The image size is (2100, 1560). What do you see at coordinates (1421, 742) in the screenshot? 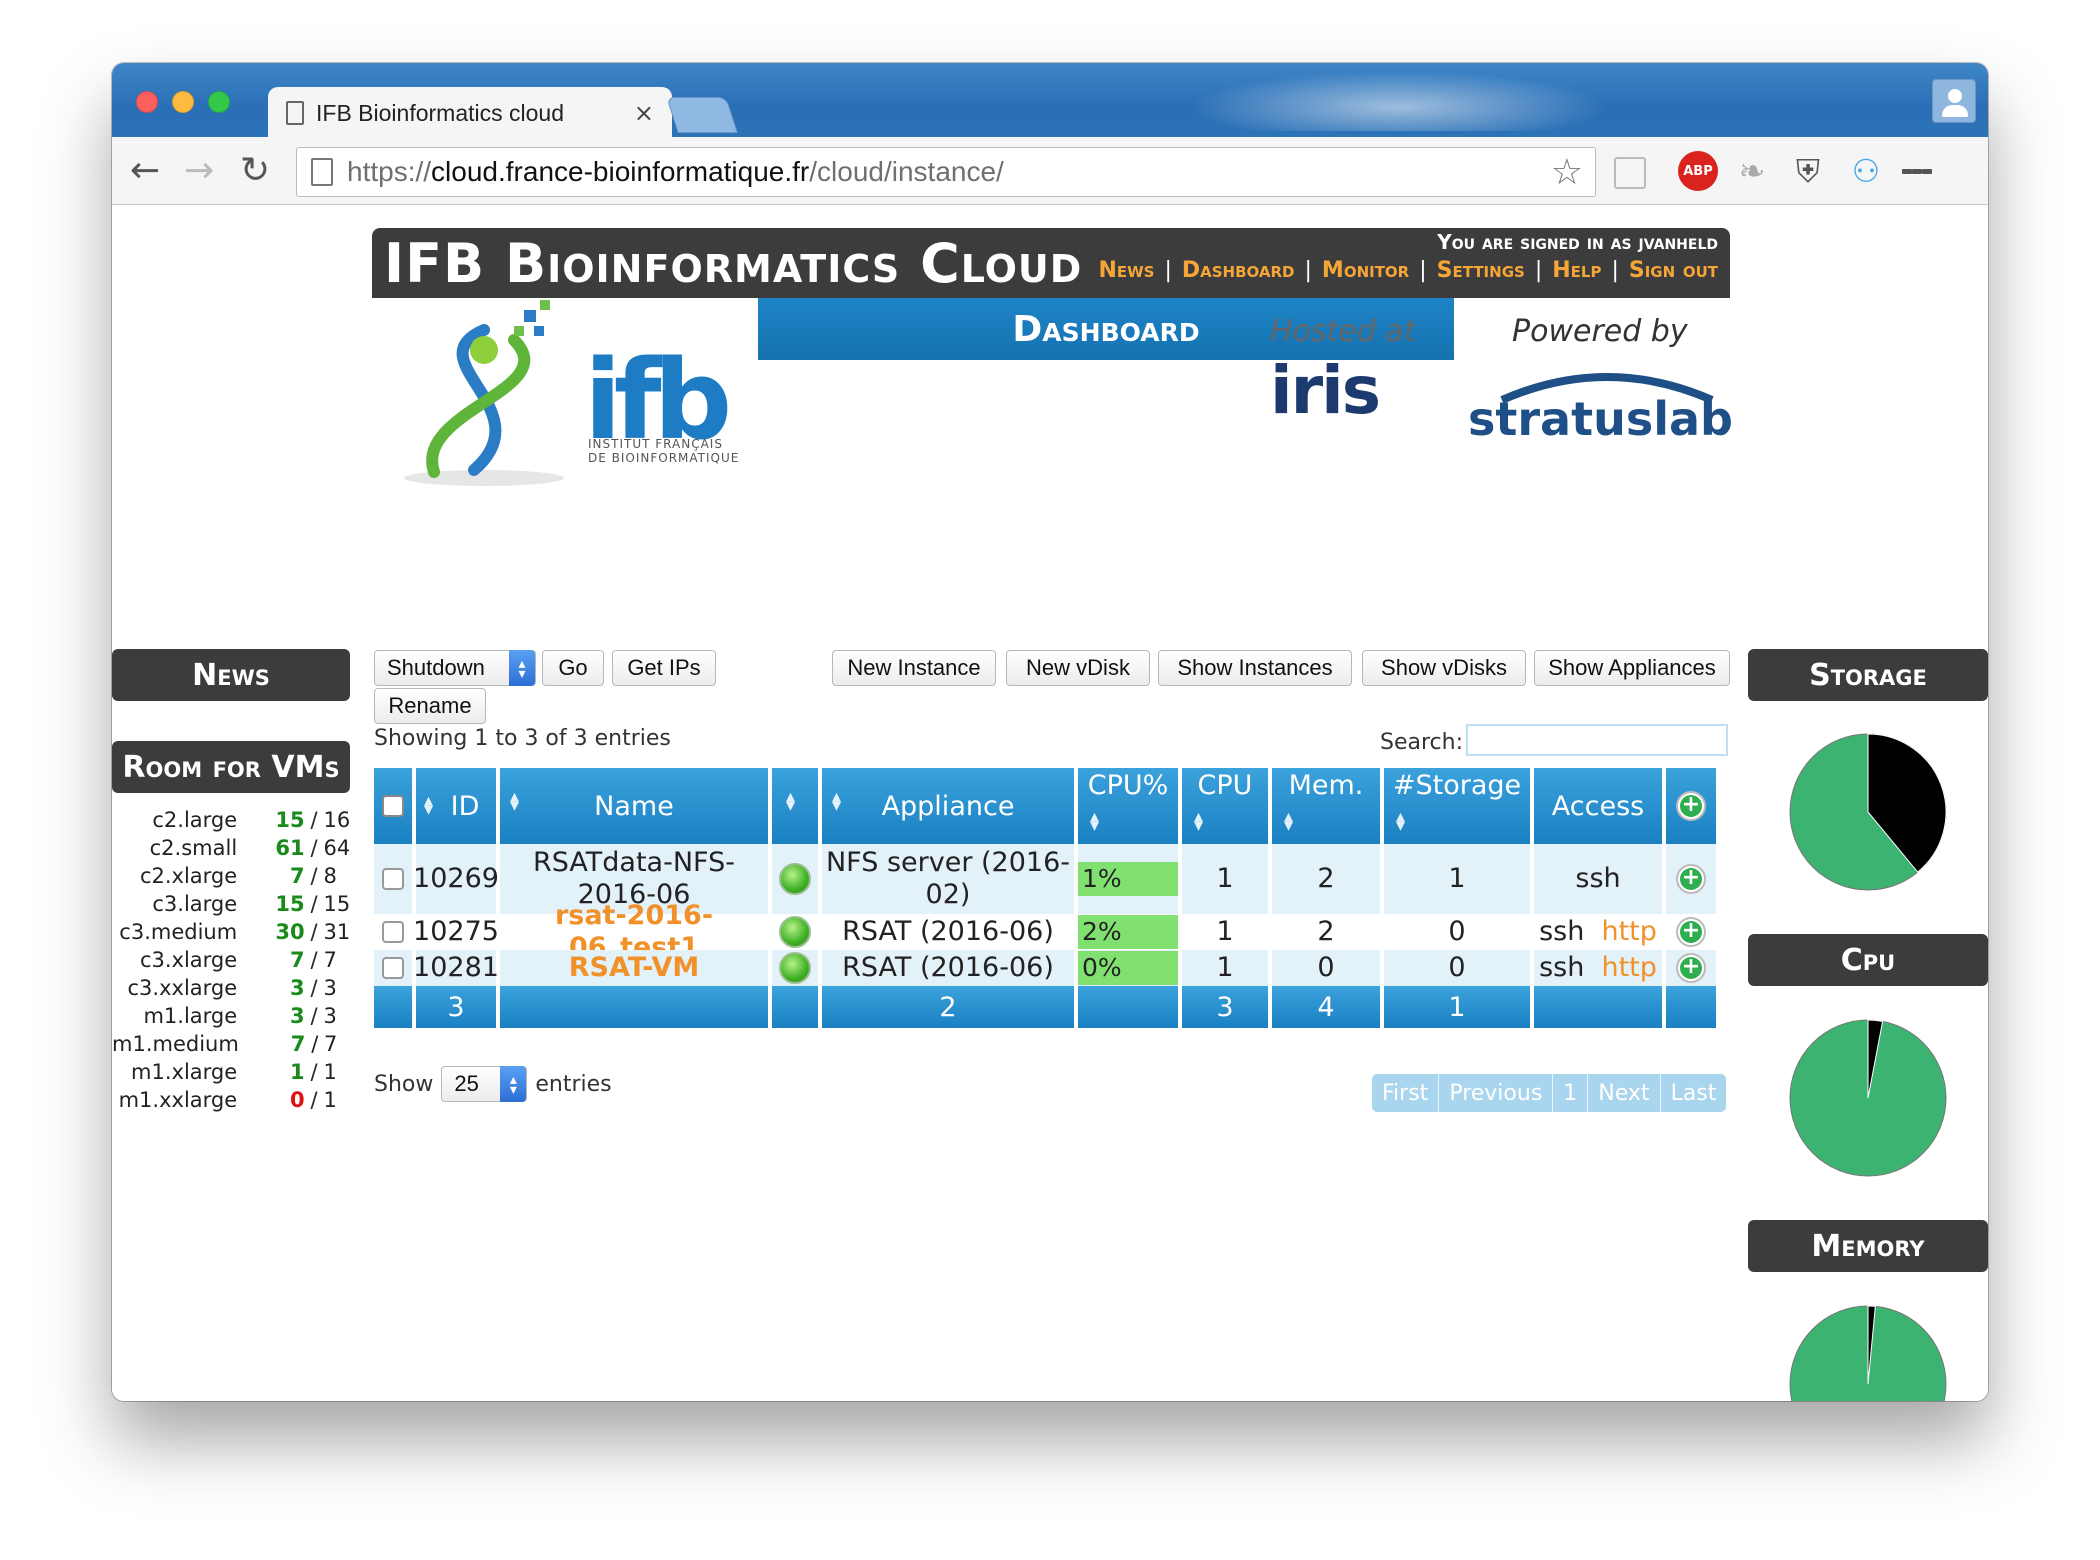
I see `search-label: Search:` at bounding box center [1421, 742].